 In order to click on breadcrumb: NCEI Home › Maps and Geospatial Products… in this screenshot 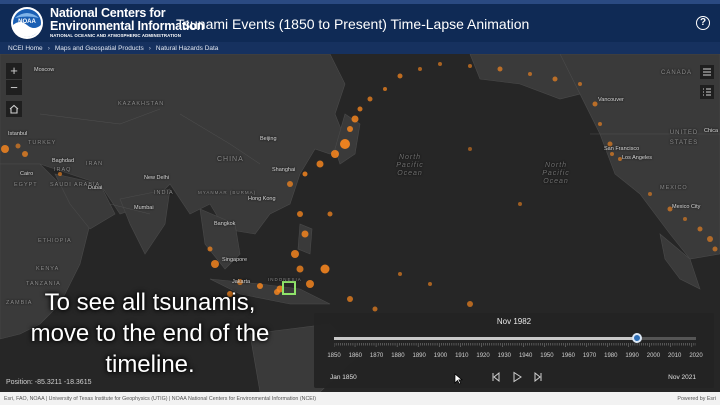, I will do `click(360, 48)`.